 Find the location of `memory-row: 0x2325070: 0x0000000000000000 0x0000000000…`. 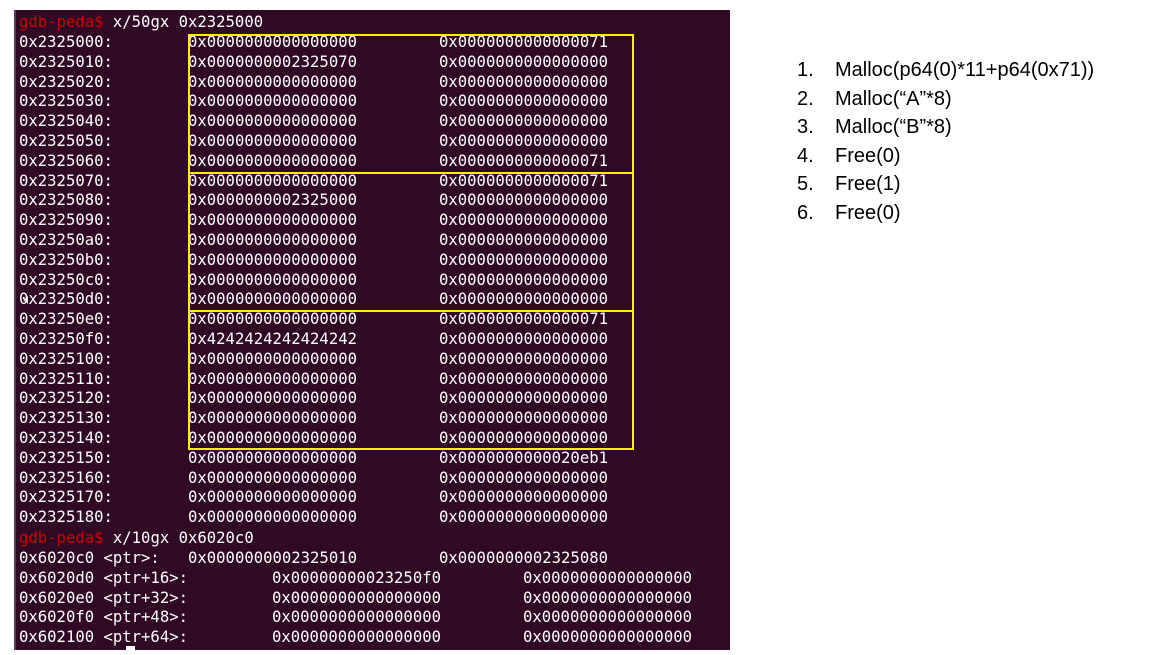

memory-row: 0x2325070: 0x0000000000000000 0x0000000000… is located at coordinates (372, 181).